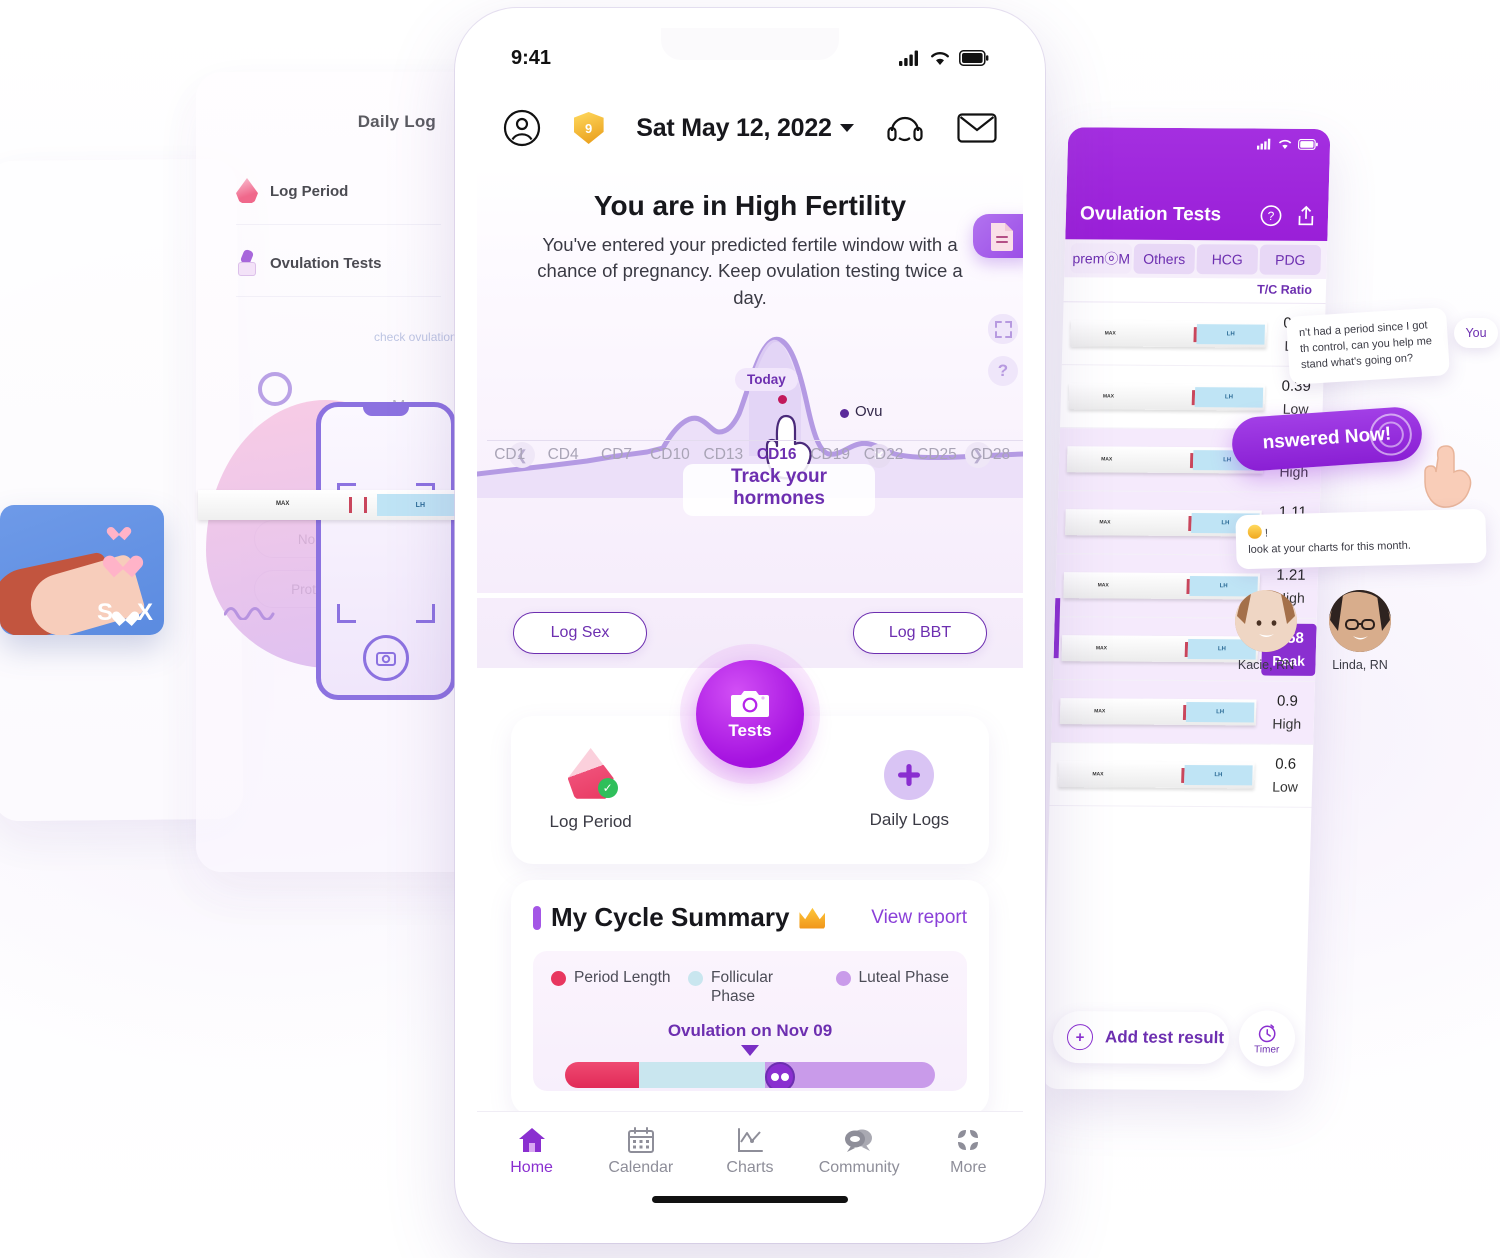 This screenshot has height=1258, width=1500. What do you see at coordinates (562, 455) in the screenshot?
I see `x-label: CD4` at bounding box center [562, 455].